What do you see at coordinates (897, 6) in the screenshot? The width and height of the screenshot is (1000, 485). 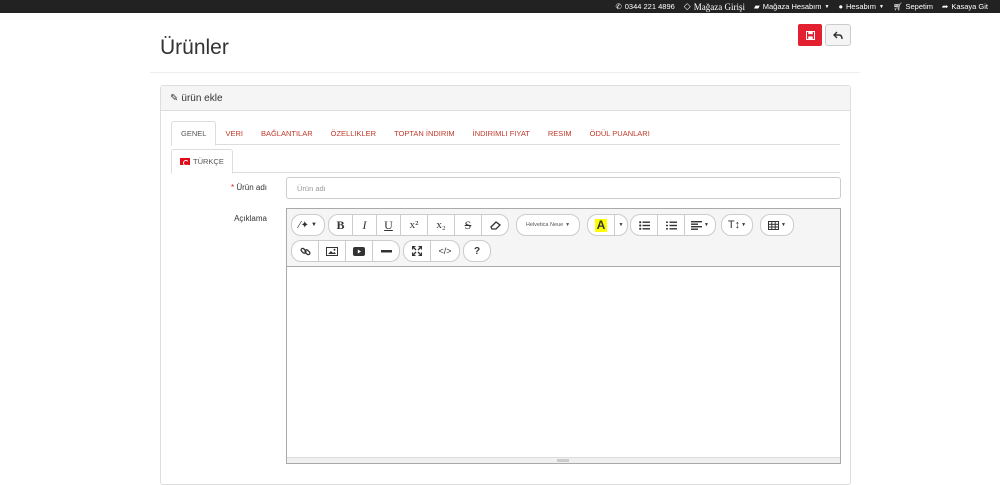 I see `cart-icon: 🛒︎` at bounding box center [897, 6].